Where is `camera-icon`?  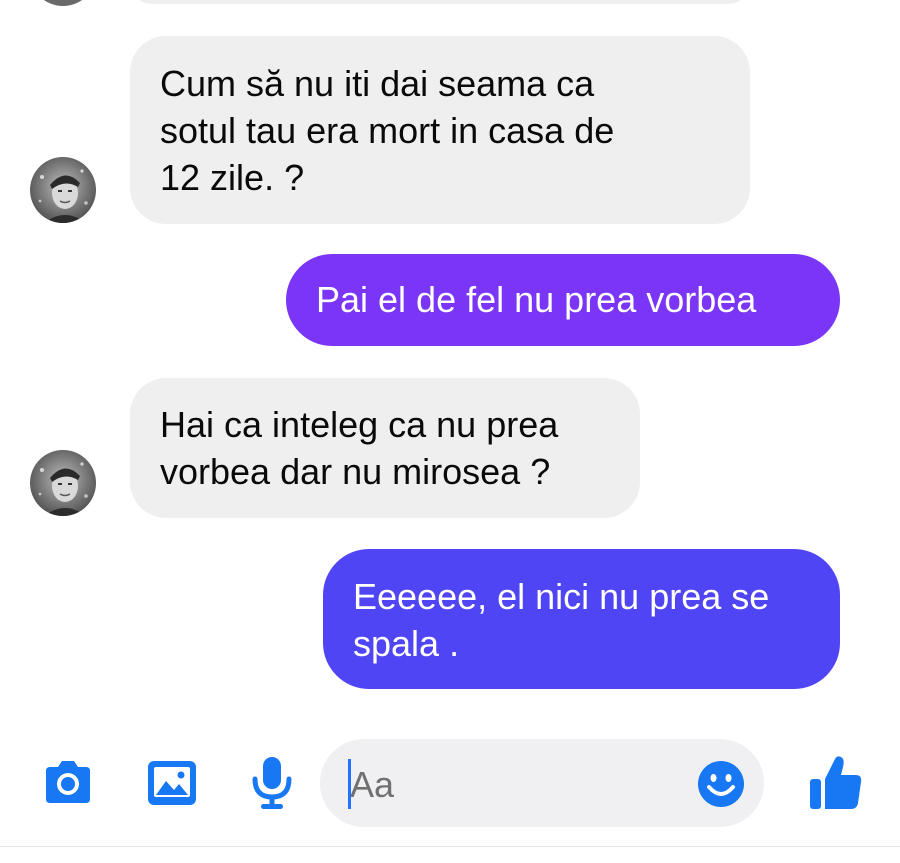 camera-icon is located at coordinates (68, 783).